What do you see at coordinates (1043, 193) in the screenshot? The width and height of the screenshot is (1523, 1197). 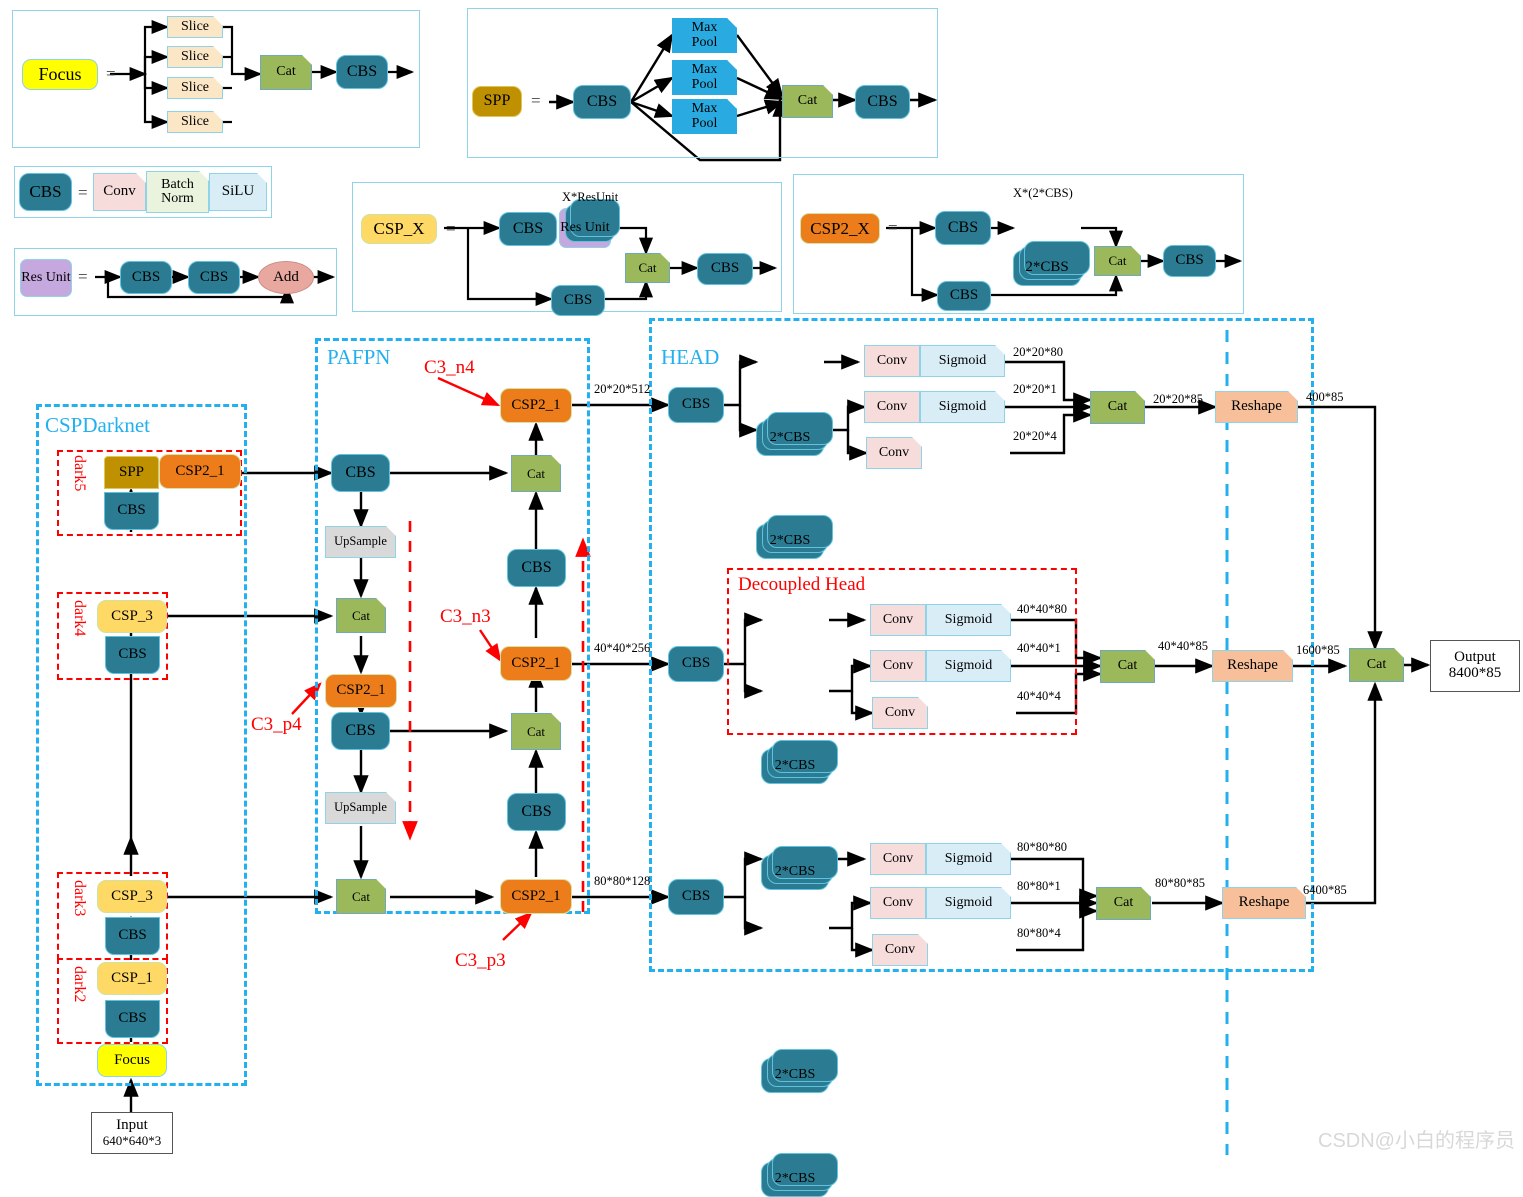 I see `legend-csp2x-caption: X*(2*CBS)` at bounding box center [1043, 193].